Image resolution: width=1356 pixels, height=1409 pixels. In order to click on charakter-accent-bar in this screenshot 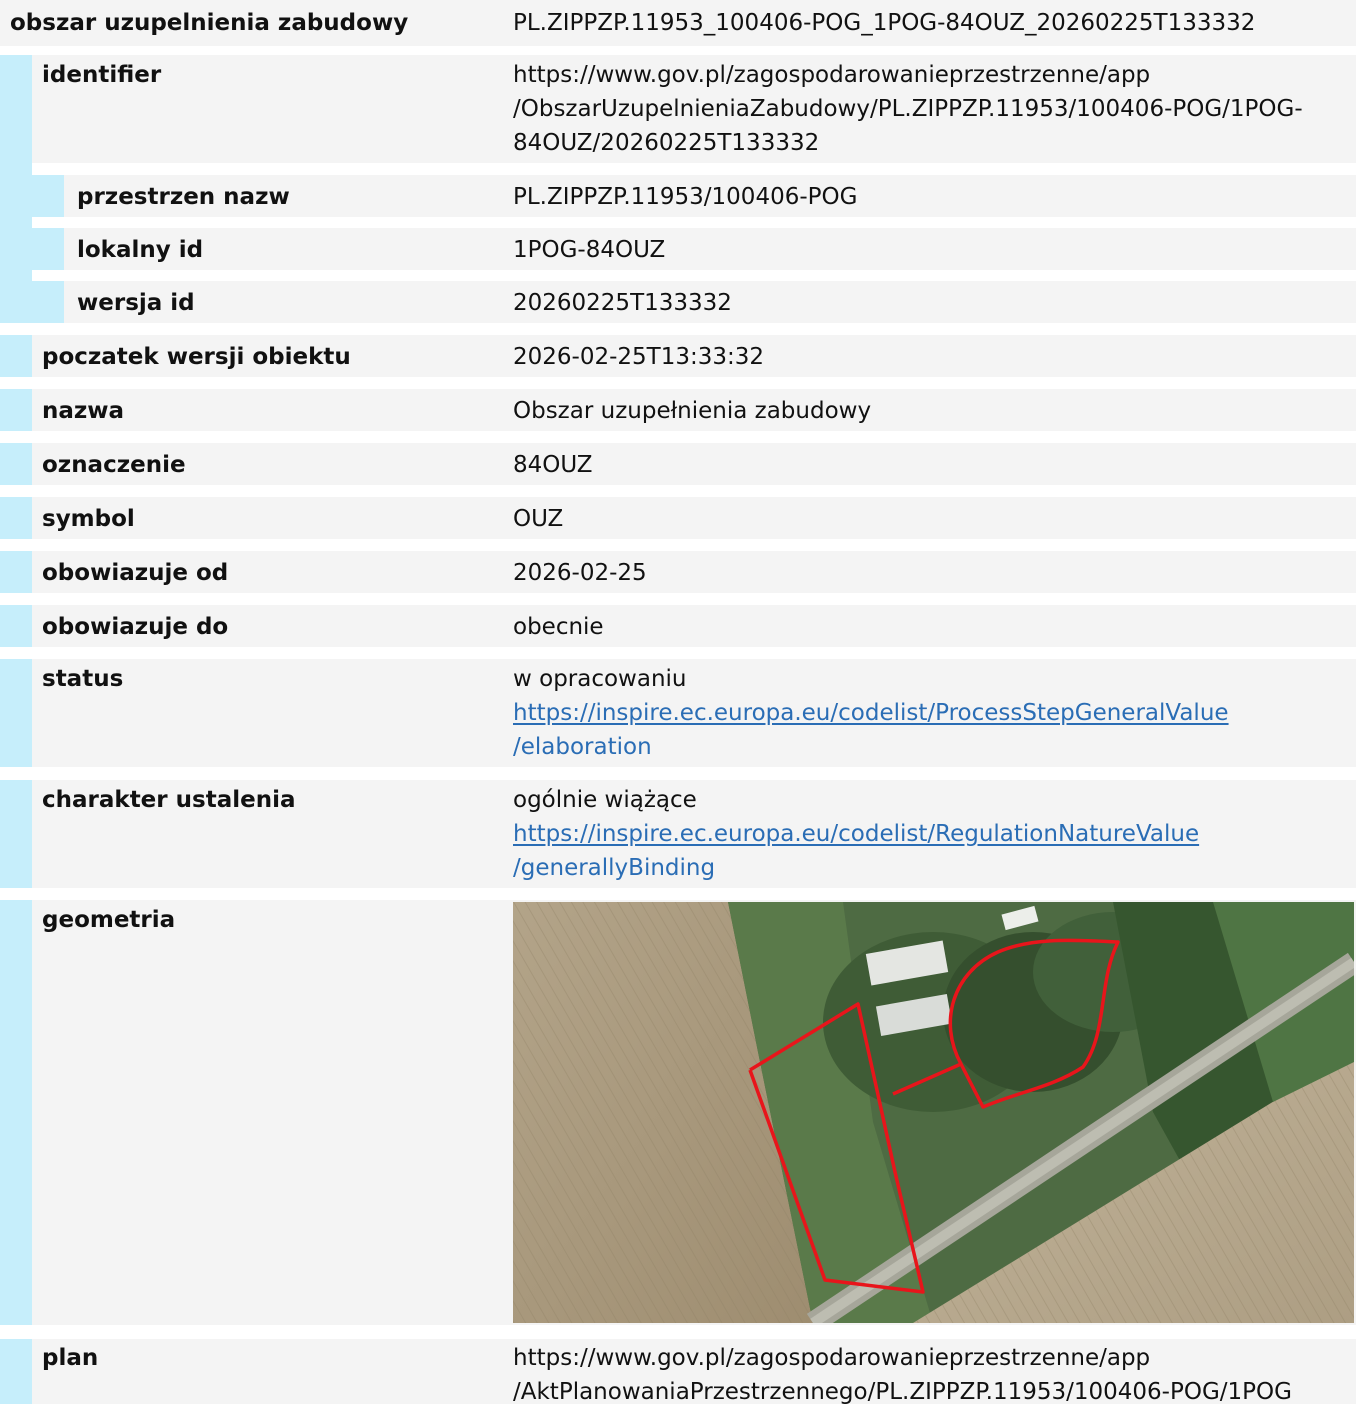, I will do `click(16, 834)`.